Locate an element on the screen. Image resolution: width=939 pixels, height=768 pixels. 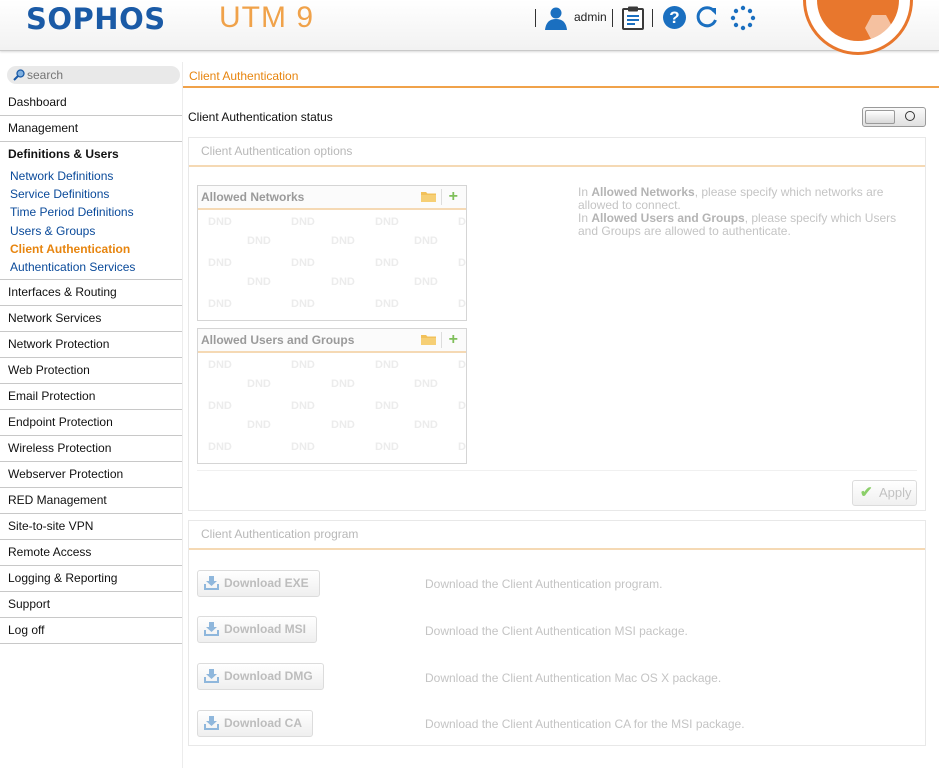
nav-item-definitions-users: Definitions & Users is located at coordinates (91, 154).